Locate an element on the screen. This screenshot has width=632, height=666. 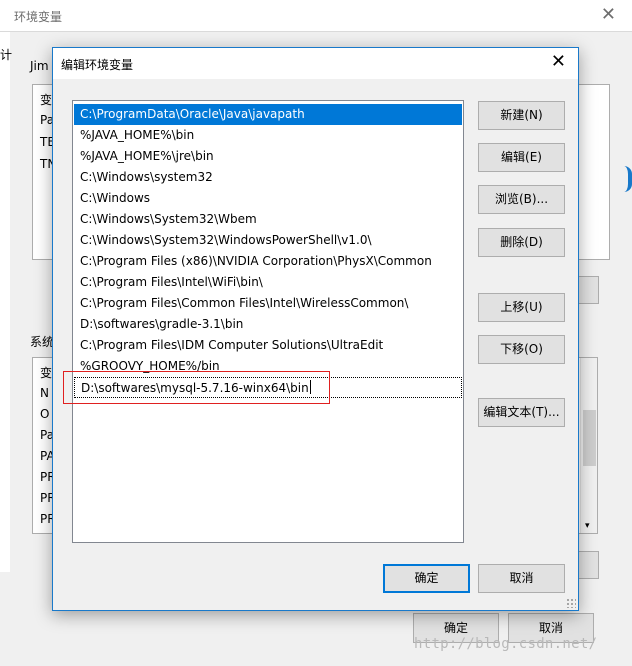
path-item: C:\Program Files\Intel\WiFi\bin\ is located at coordinates (268, 282).